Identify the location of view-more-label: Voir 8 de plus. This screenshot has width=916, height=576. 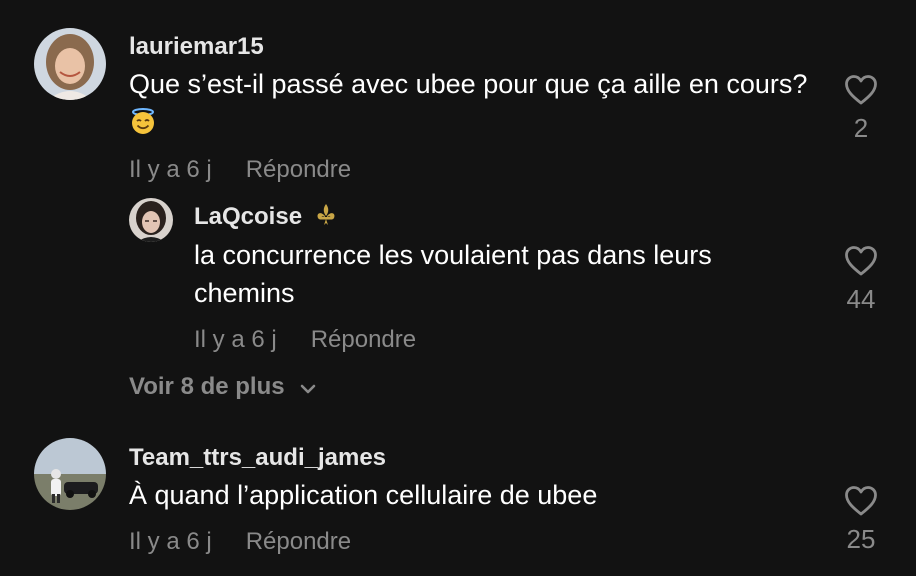
(207, 386).